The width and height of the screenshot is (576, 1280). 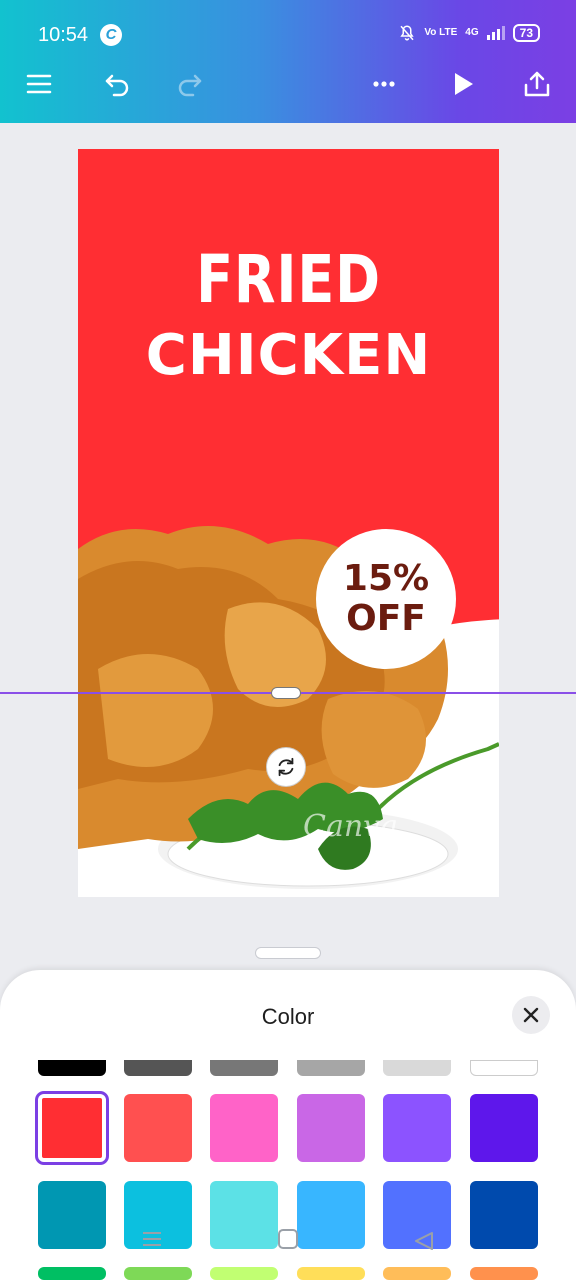 I want to click on rotate-button, so click(x=286, y=767).